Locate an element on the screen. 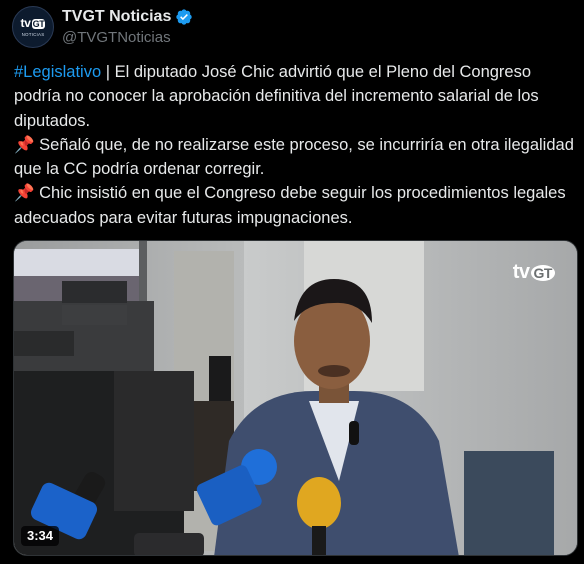  avatar-subtitle: NOTICIAS is located at coordinates (33, 34).